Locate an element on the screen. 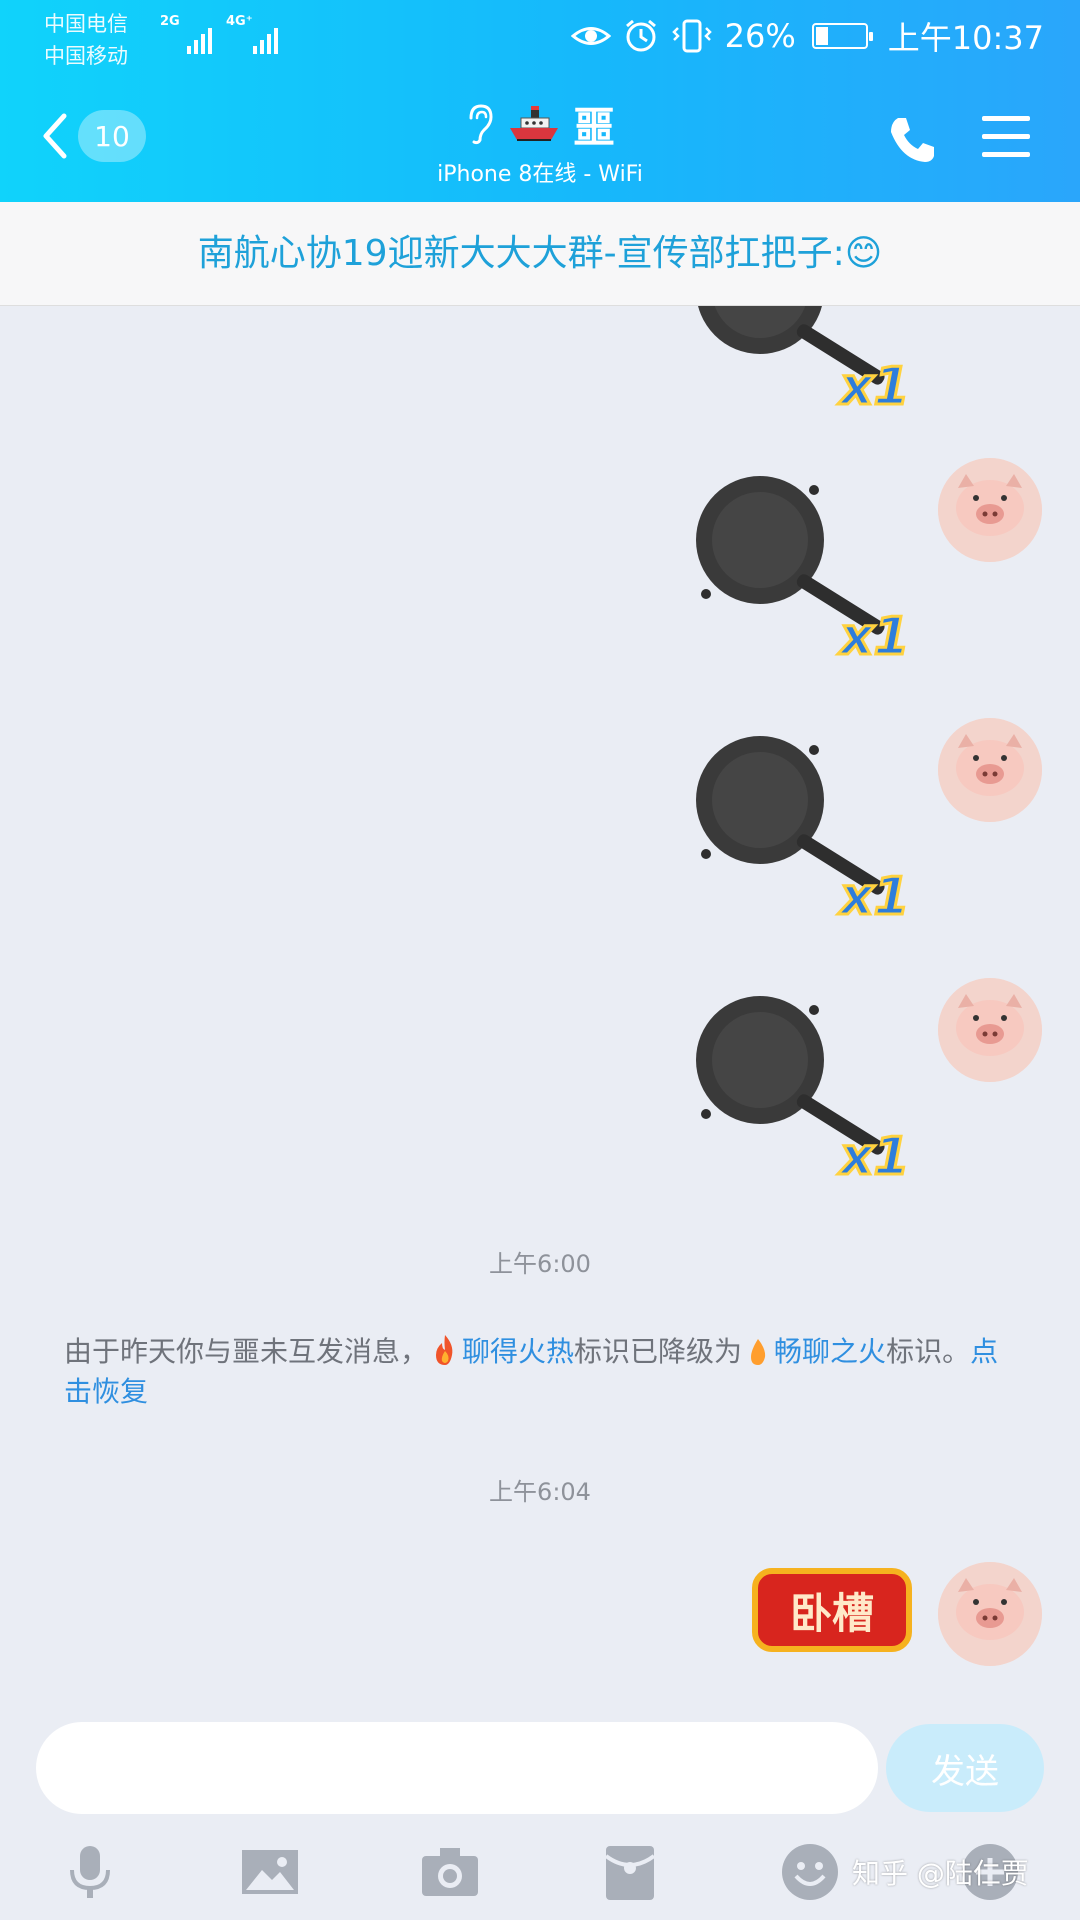  signal-indicators: 2G 4G⁺ is located at coordinates (219, 34).